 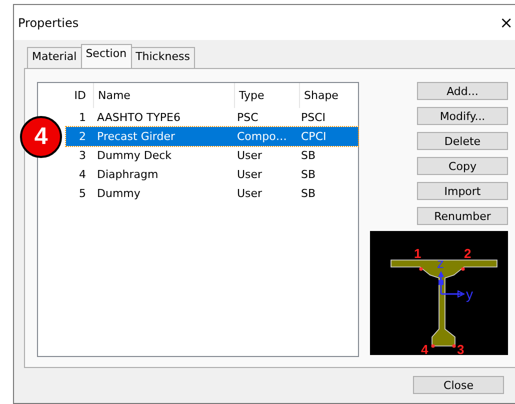 I want to click on point-label: 4, so click(x=424, y=348).